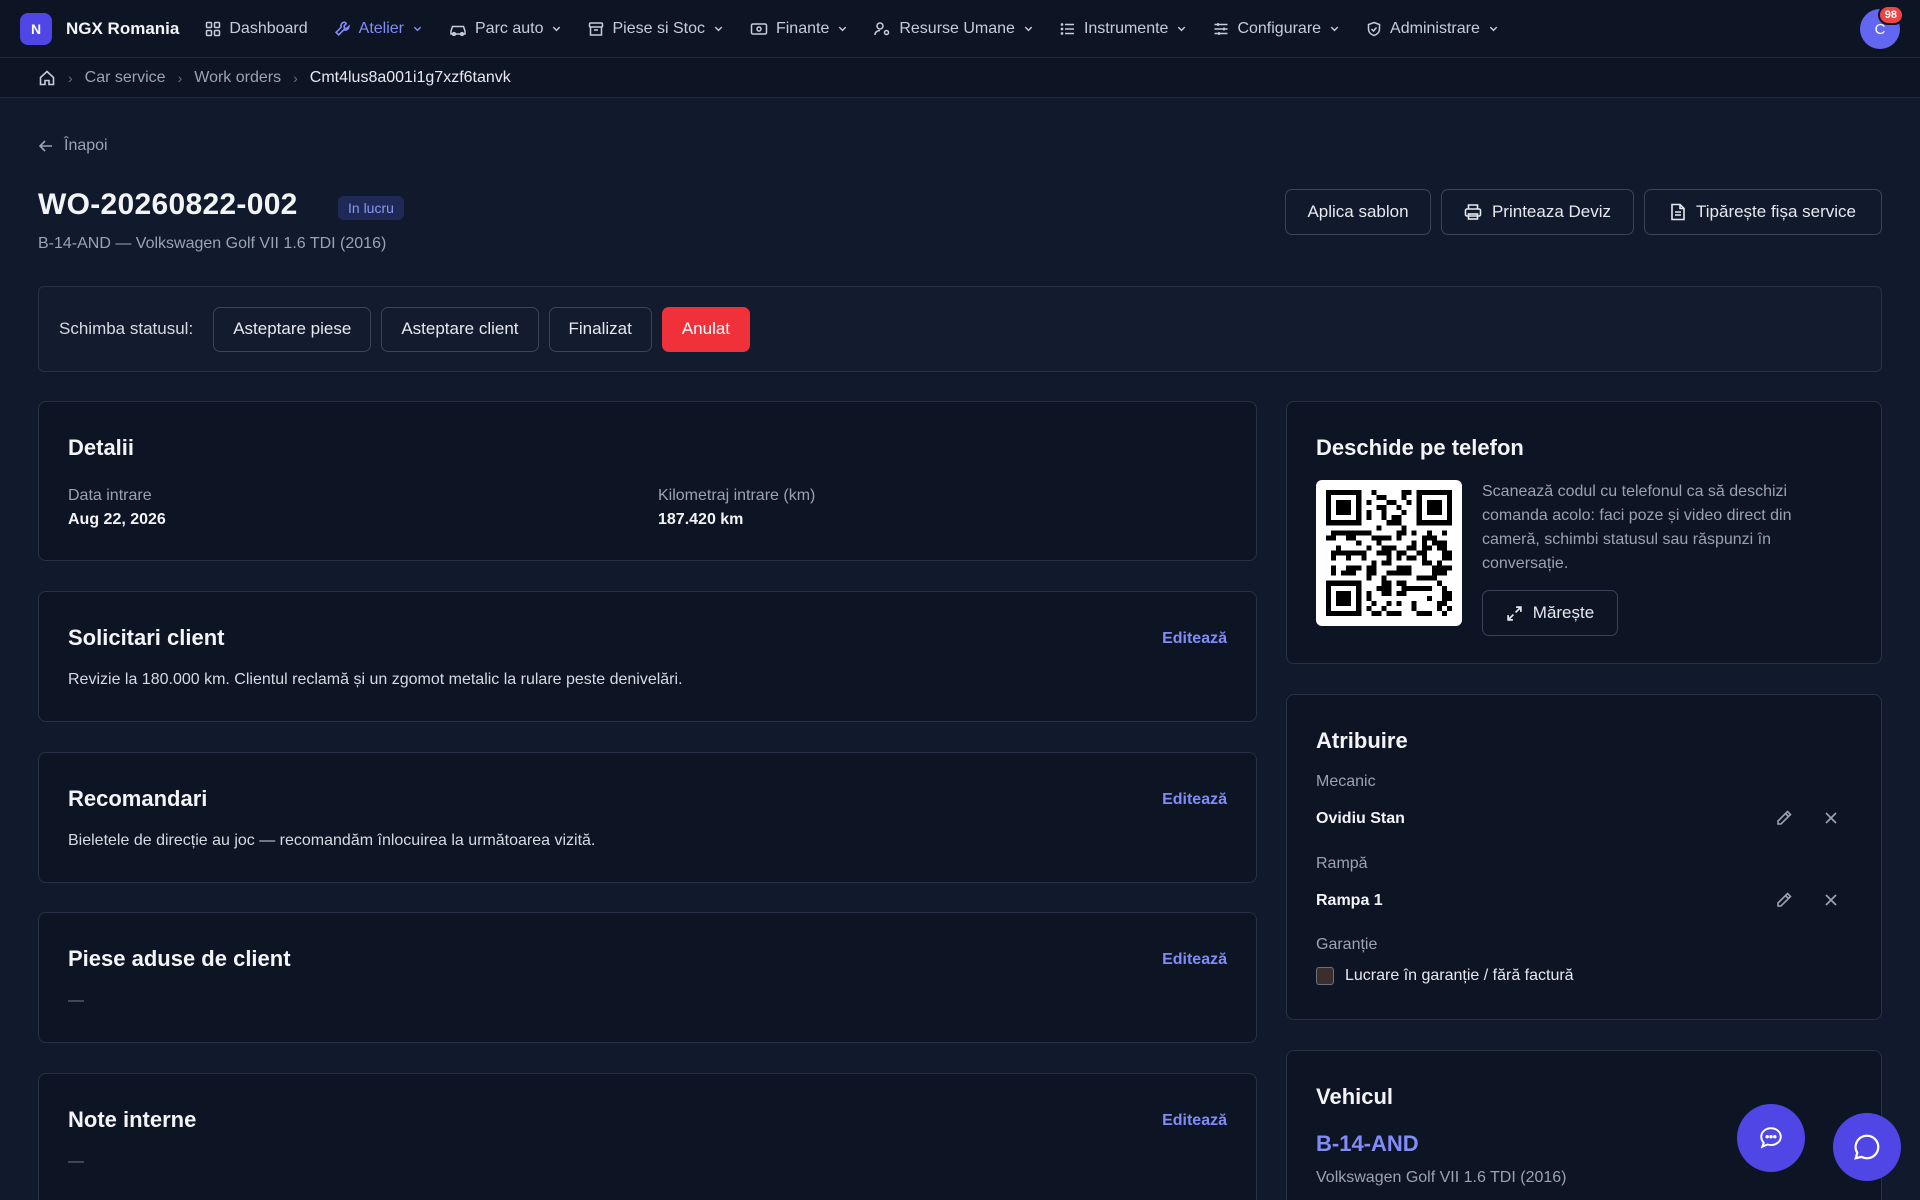 The width and height of the screenshot is (1920, 1200). Describe the element at coordinates (1325, 976) in the screenshot. I see `warranty-checkbox` at that location.